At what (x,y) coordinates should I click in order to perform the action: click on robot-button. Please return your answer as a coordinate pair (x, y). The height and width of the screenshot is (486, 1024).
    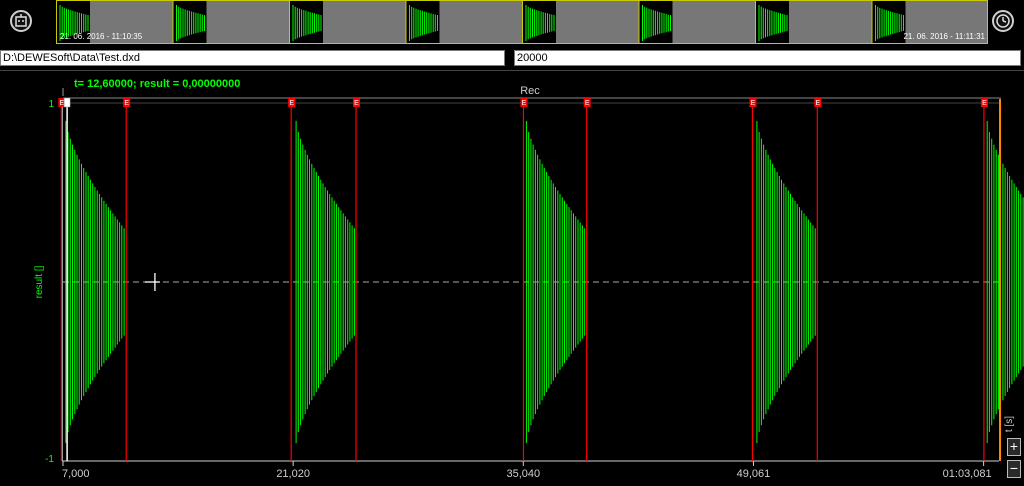
    Looking at the image, I should click on (21, 21).